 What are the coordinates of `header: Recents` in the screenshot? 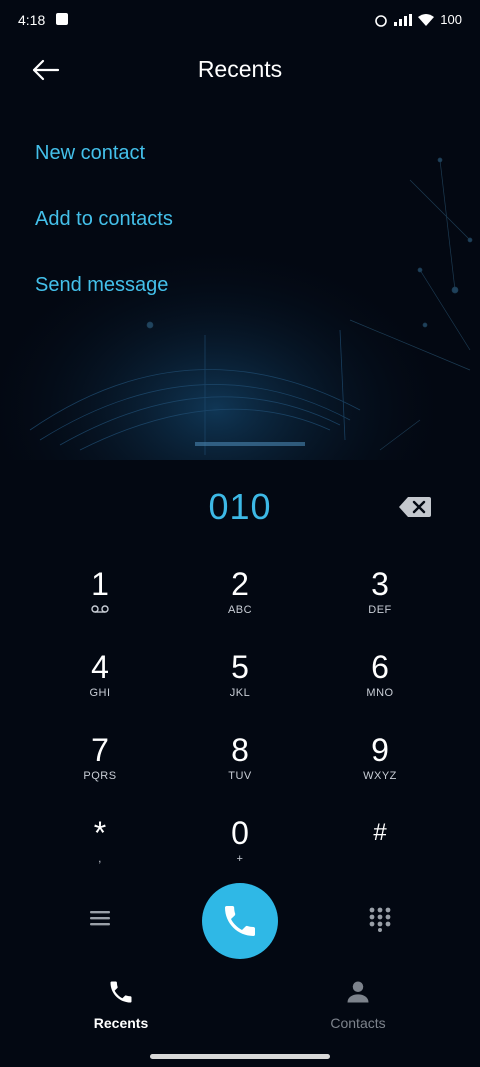 It's located at (240, 70).